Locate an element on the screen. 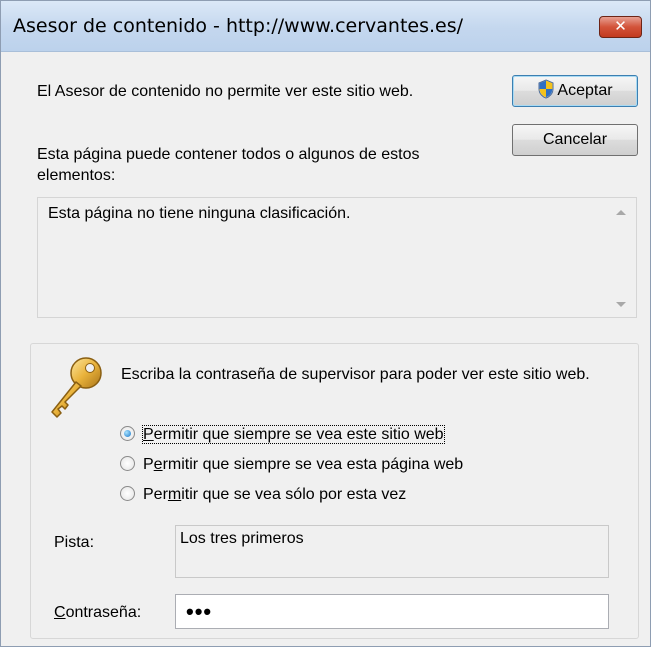 Image resolution: width=651 pixels, height=647 pixels. password-value: ••• is located at coordinates (199, 611).